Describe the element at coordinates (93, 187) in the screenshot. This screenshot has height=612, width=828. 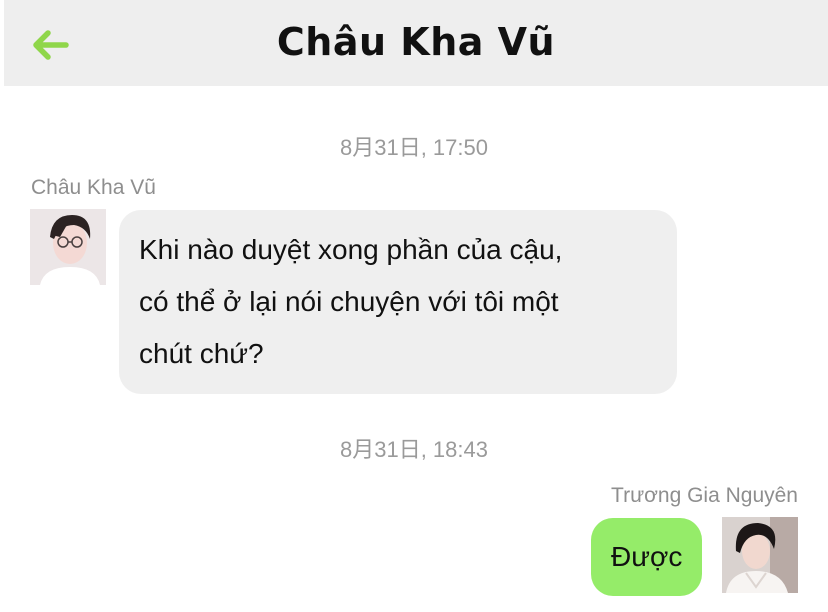
I see `sender-name: Châu Kha Vũ` at that location.